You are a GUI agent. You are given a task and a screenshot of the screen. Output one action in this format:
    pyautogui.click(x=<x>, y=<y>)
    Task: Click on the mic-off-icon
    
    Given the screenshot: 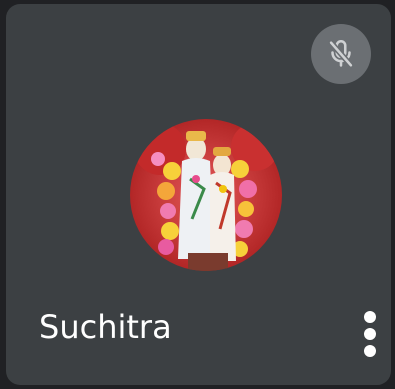 What is the action you would take?
    pyautogui.click(x=341, y=54)
    